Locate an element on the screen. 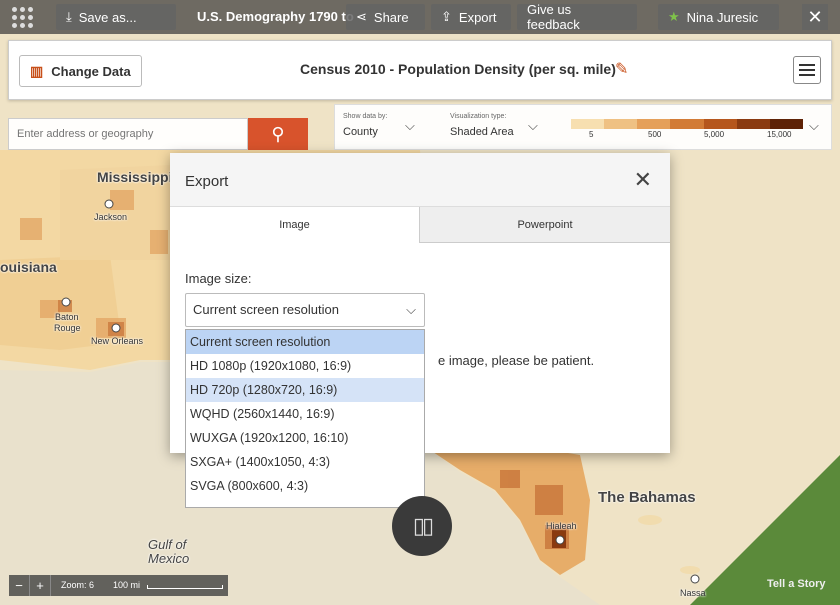 The width and height of the screenshot is (840, 605). change-data-label: Change Data is located at coordinates (91, 71).